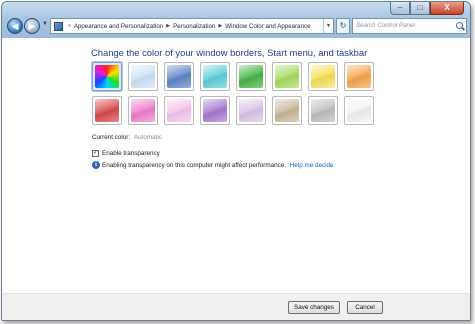 This screenshot has width=475, height=324. What do you see at coordinates (400, 8) in the screenshot?
I see `minimize-button: –` at bounding box center [400, 8].